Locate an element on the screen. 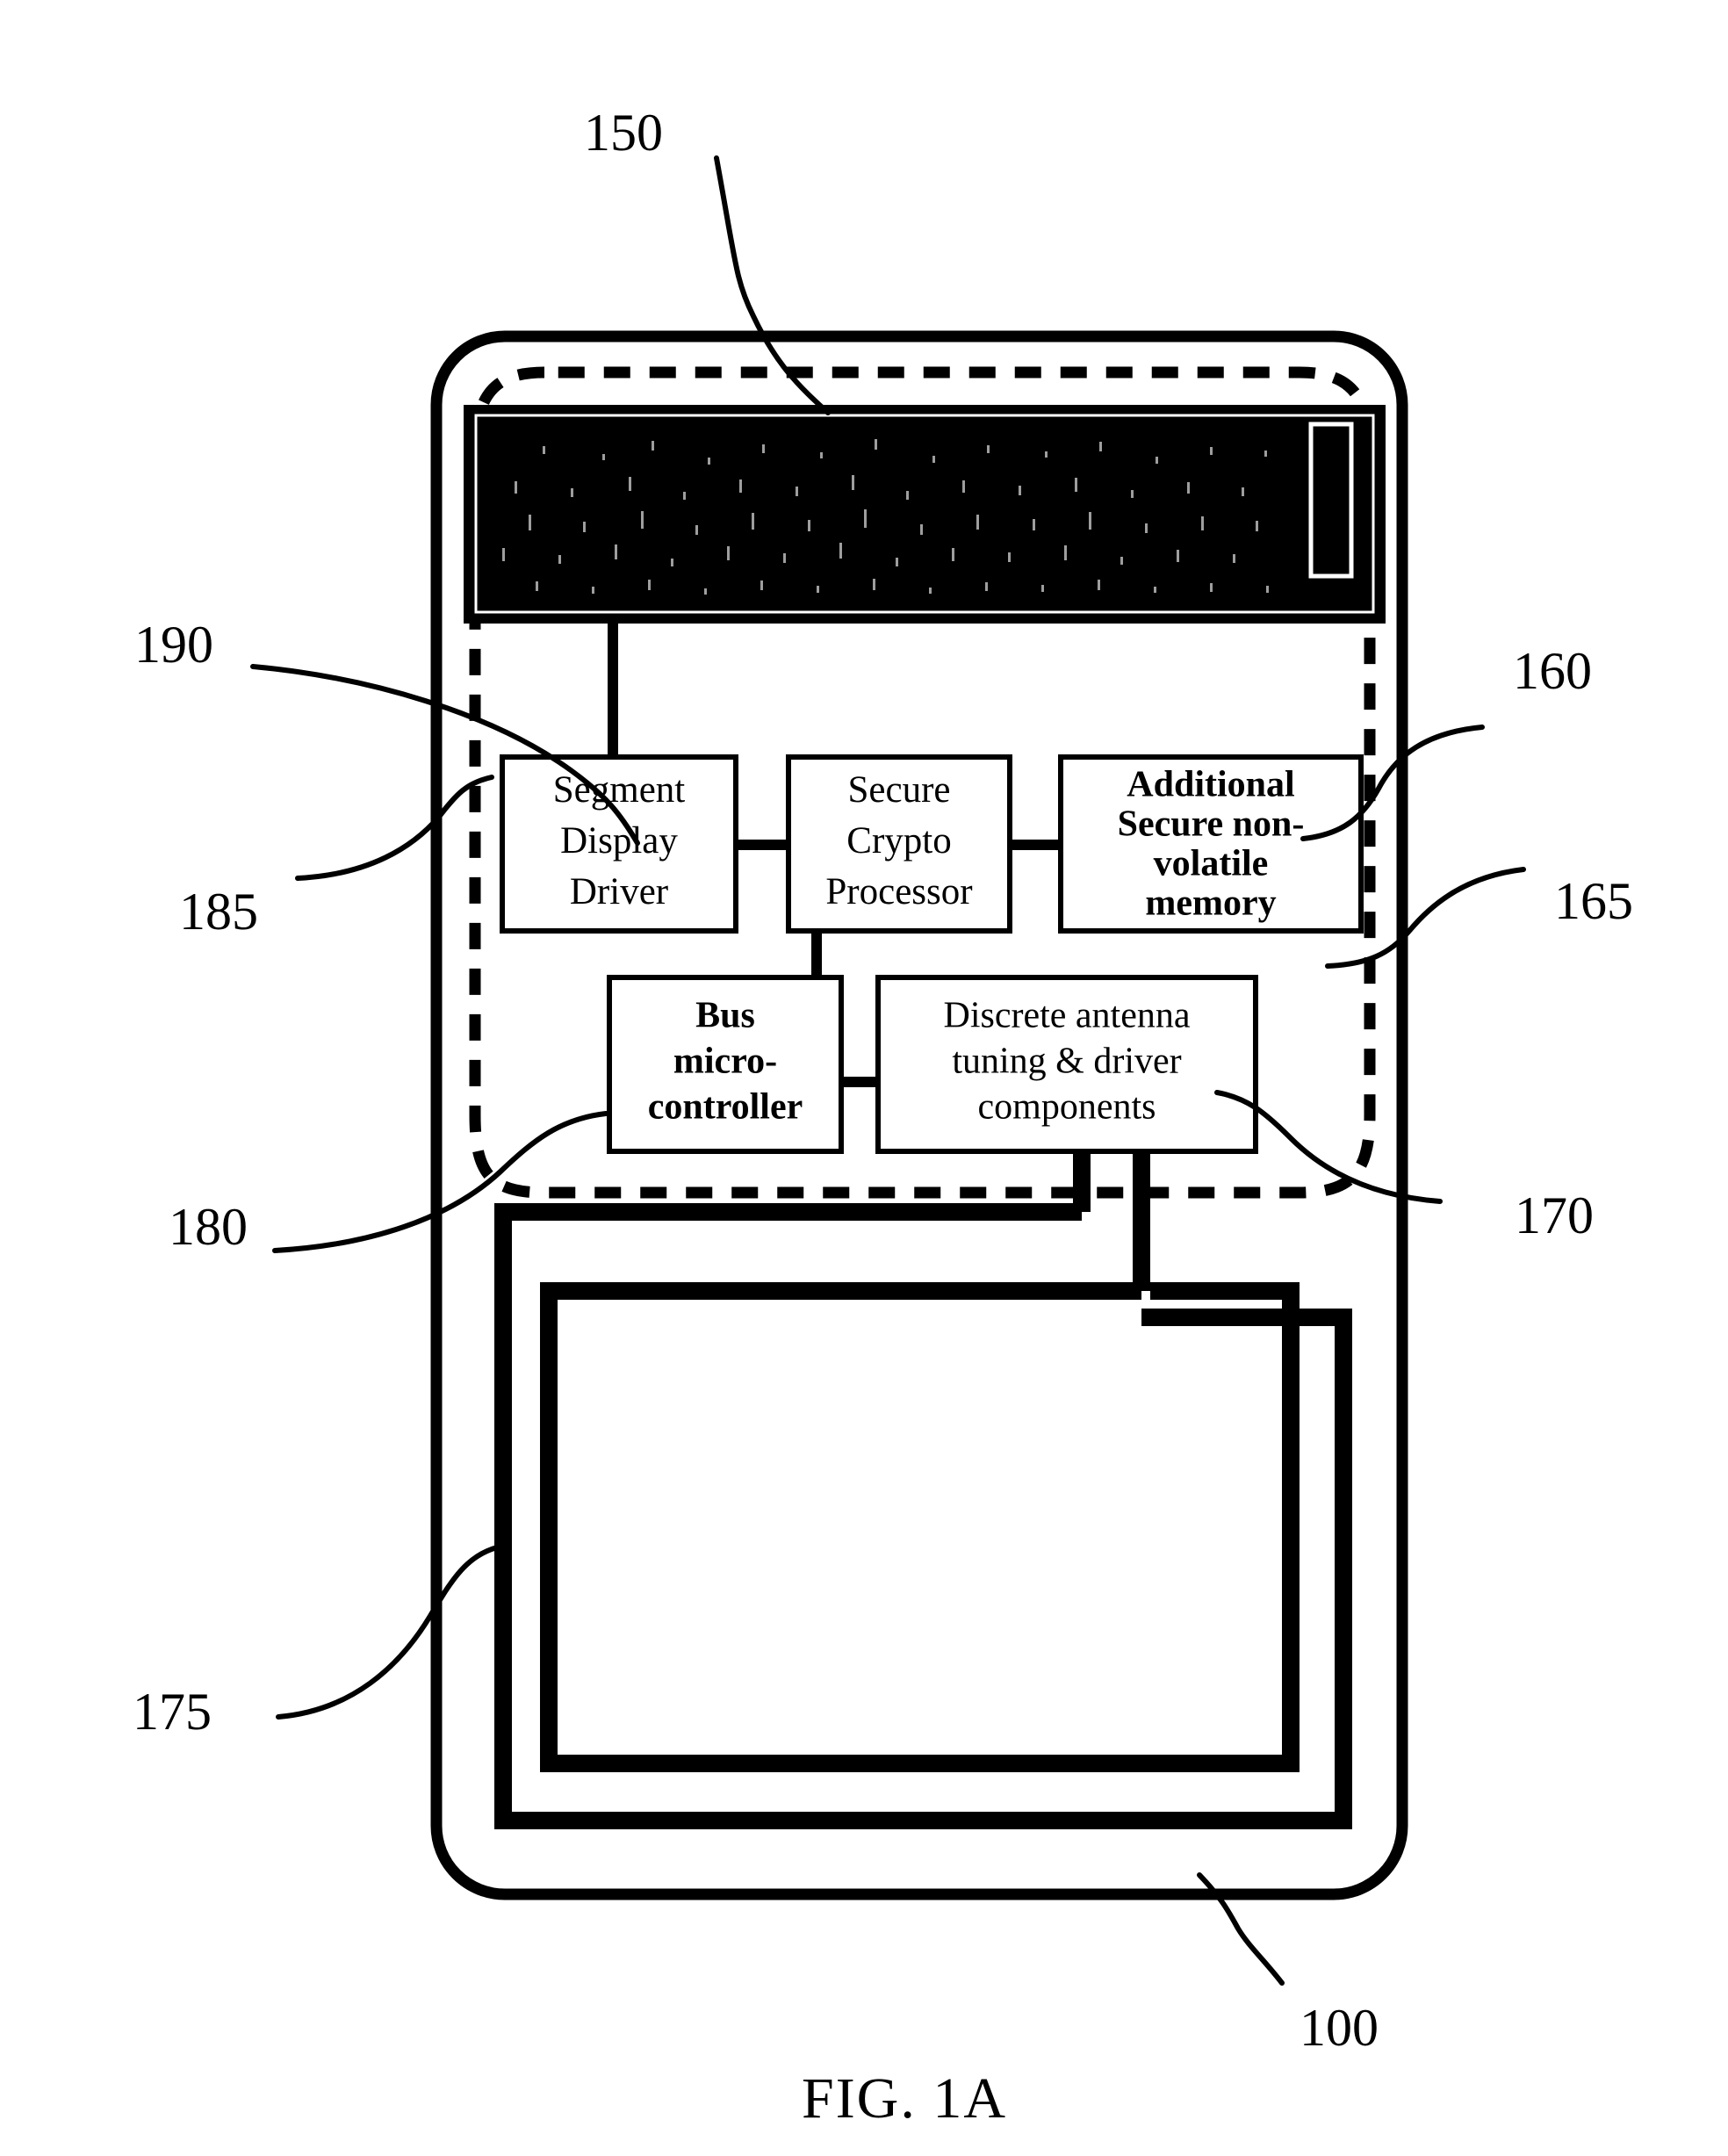  additional-secure-nonvolatile-memory: Additional Secure non- volatile memory is located at coordinates (1211, 844).